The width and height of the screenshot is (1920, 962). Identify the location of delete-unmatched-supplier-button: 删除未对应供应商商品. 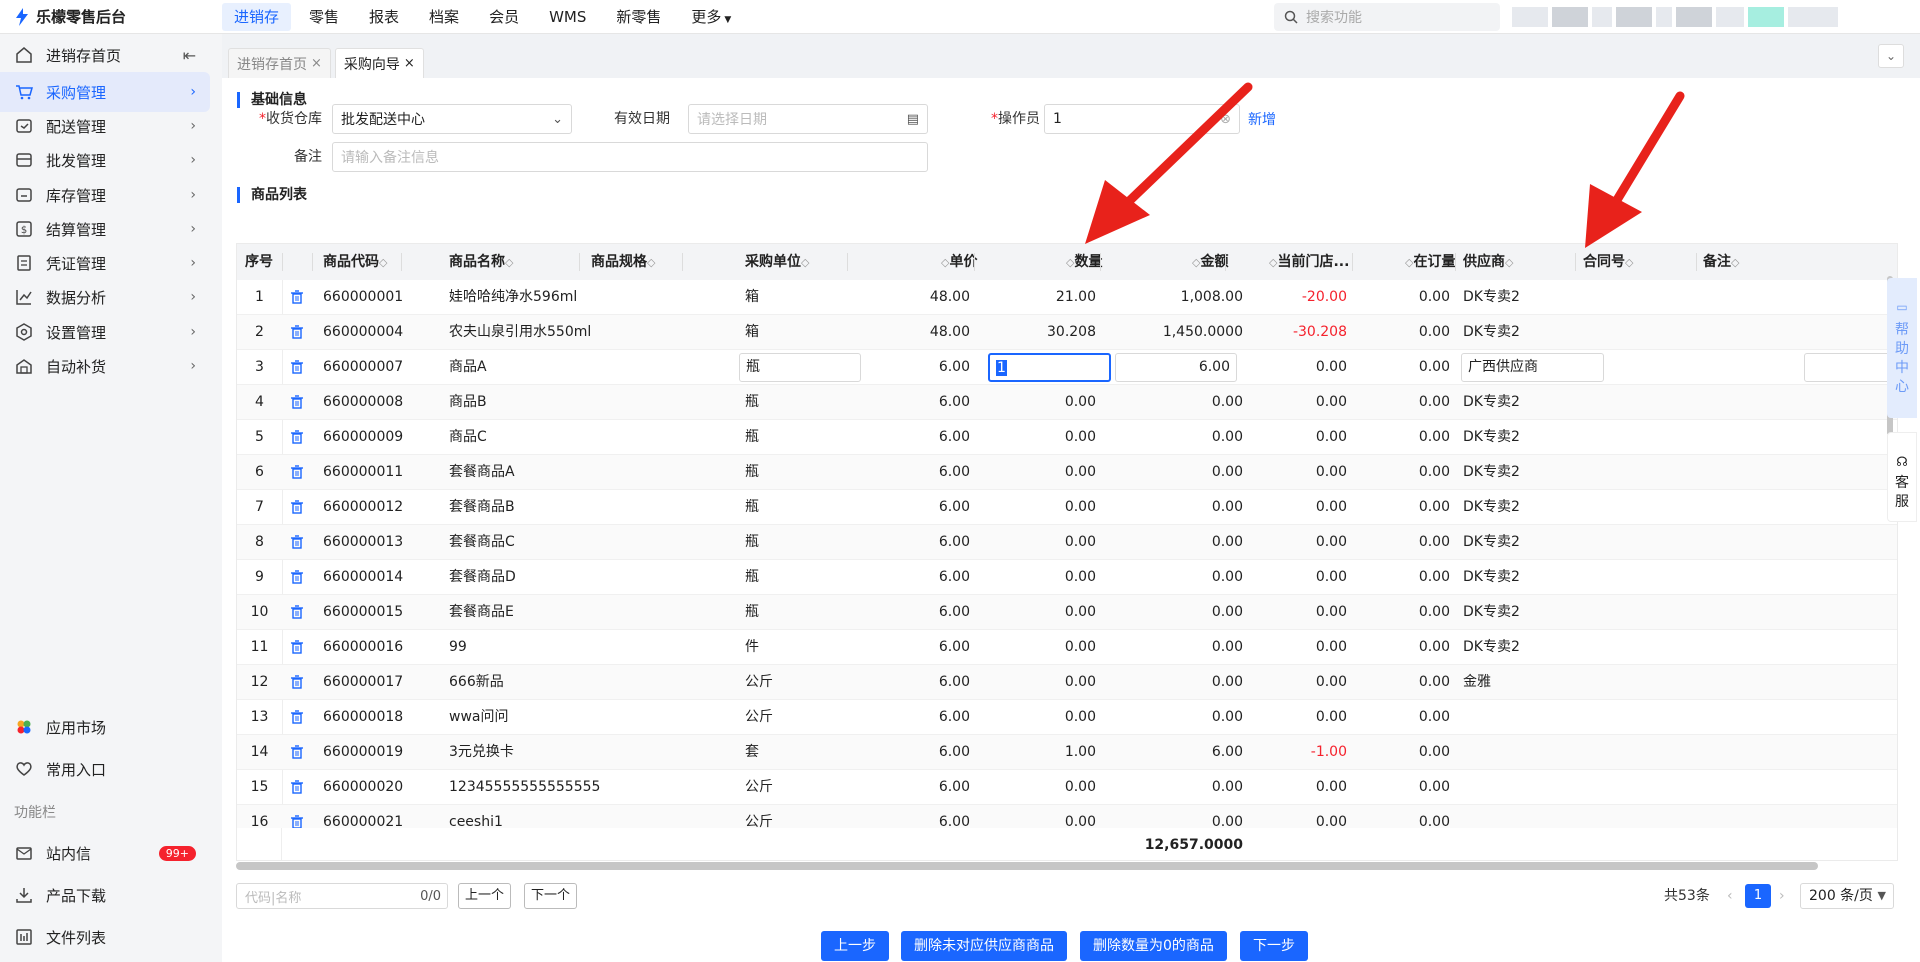
(984, 946).